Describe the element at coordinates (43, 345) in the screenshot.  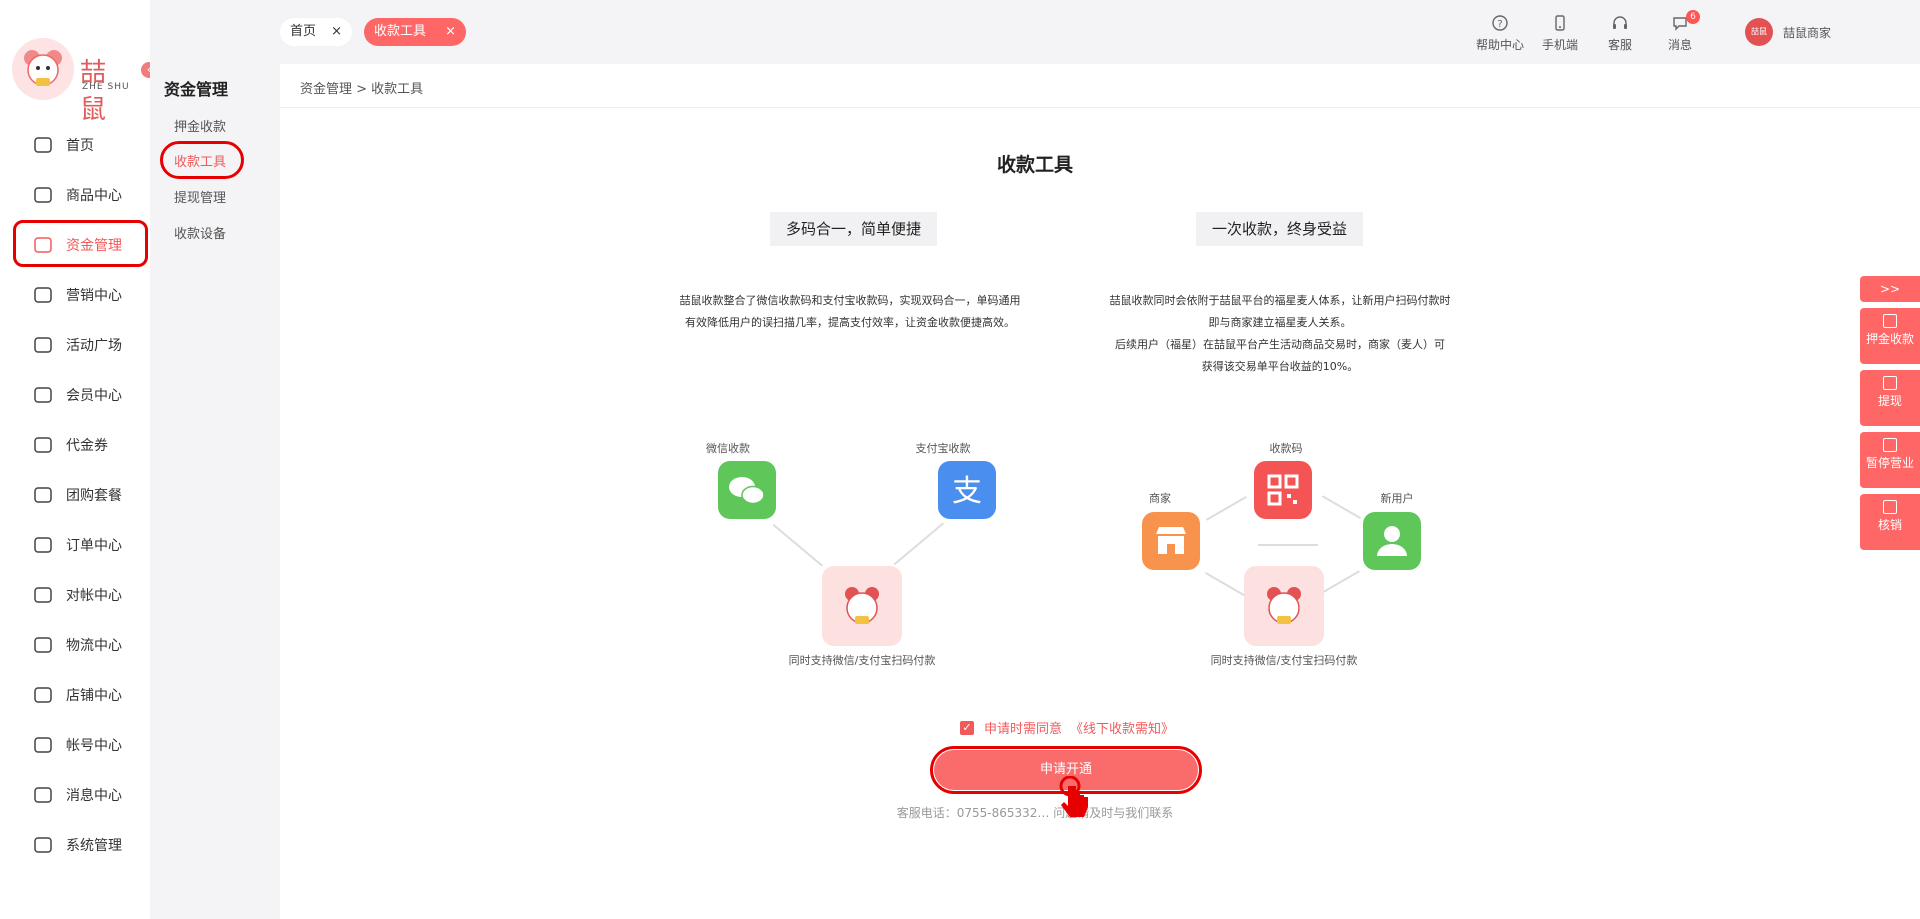
I see `box-icon` at that location.